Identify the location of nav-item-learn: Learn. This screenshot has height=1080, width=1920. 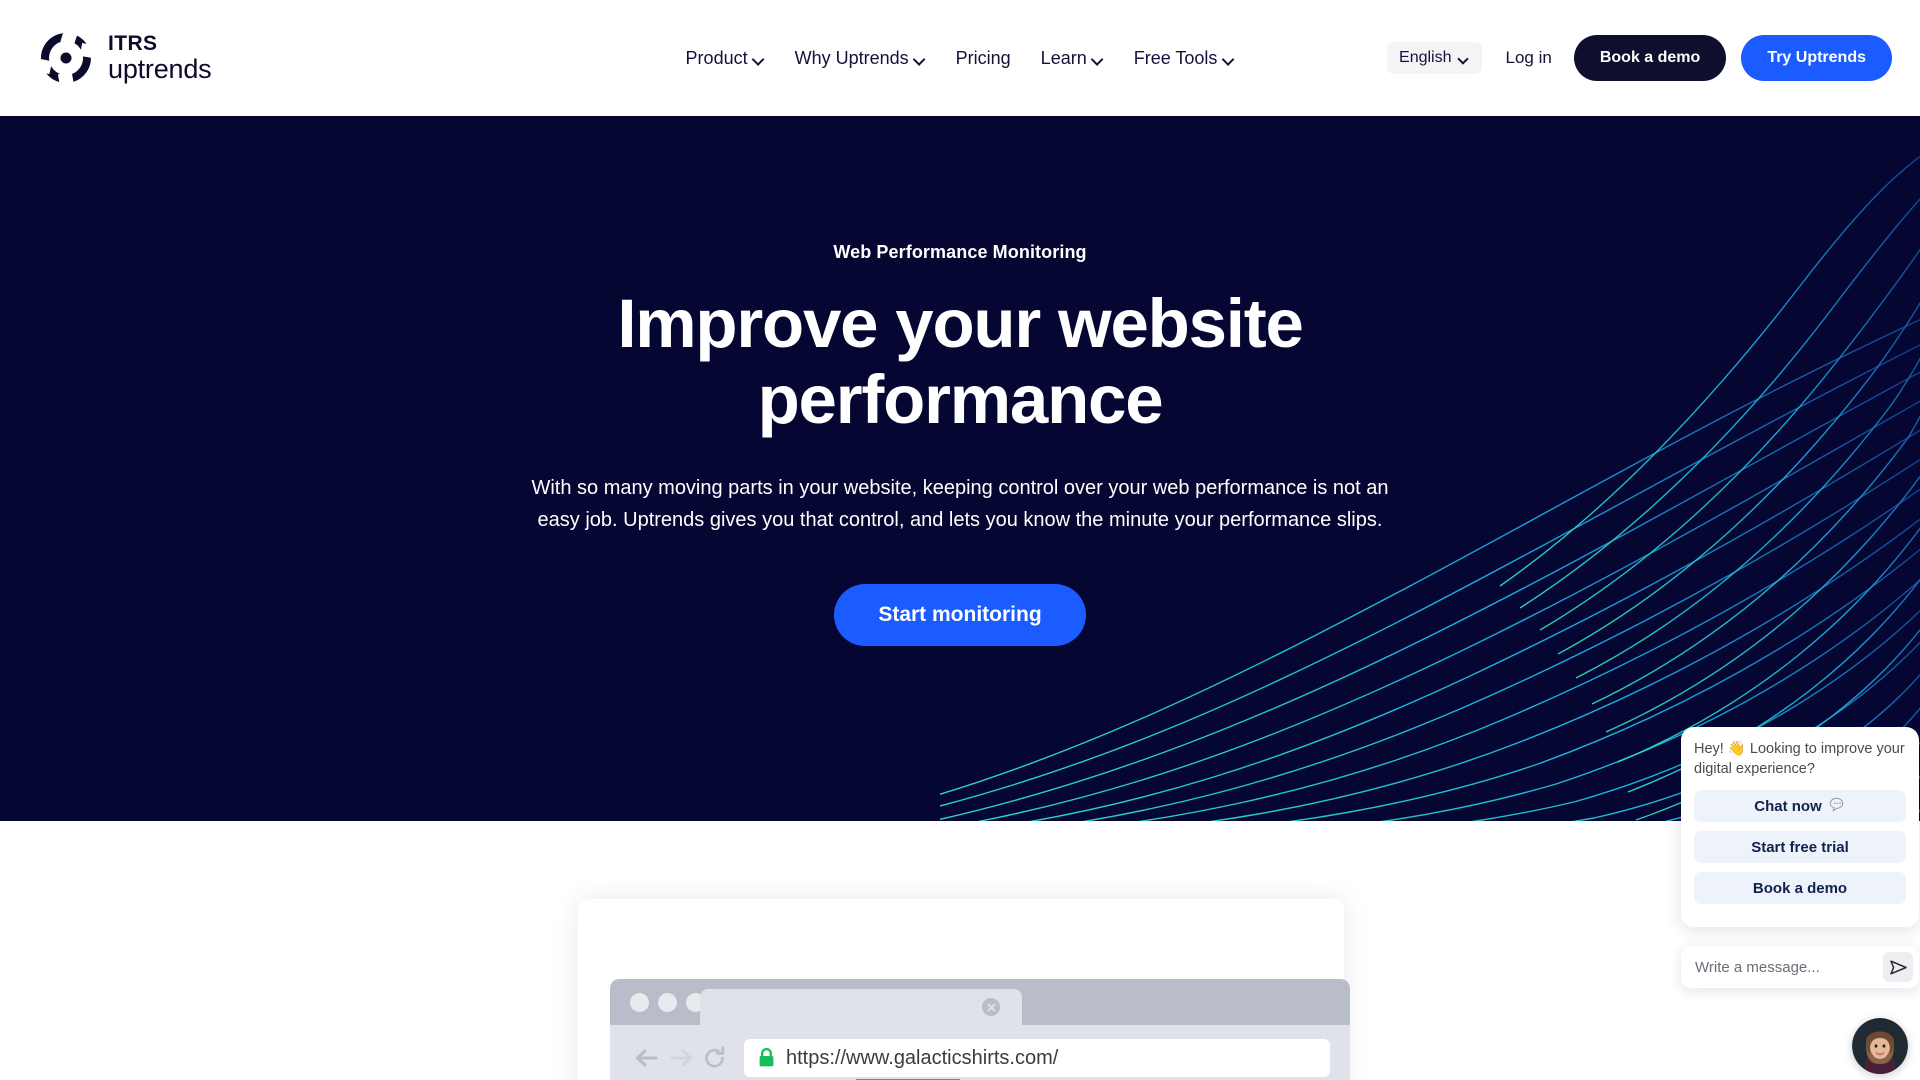
(1072, 58).